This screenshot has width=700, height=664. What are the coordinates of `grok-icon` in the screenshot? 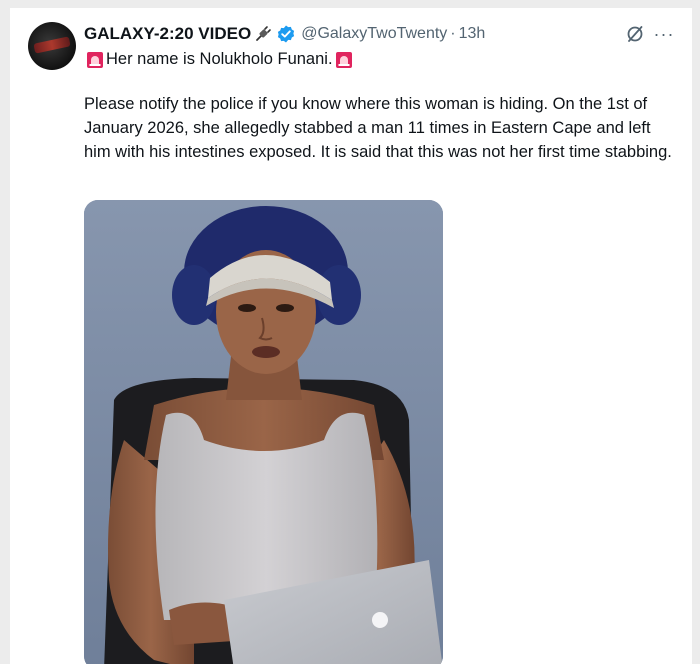 It's located at (635, 34).